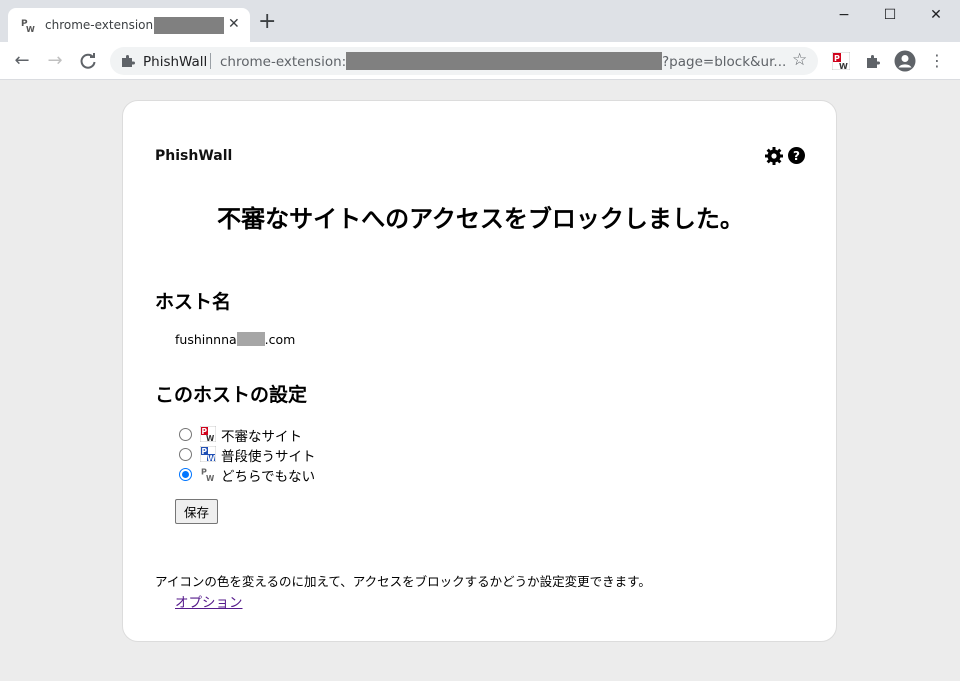 The image size is (960, 681). Describe the element at coordinates (105, 25) in the screenshot. I see `tab-title: chrome-extension://` at that location.